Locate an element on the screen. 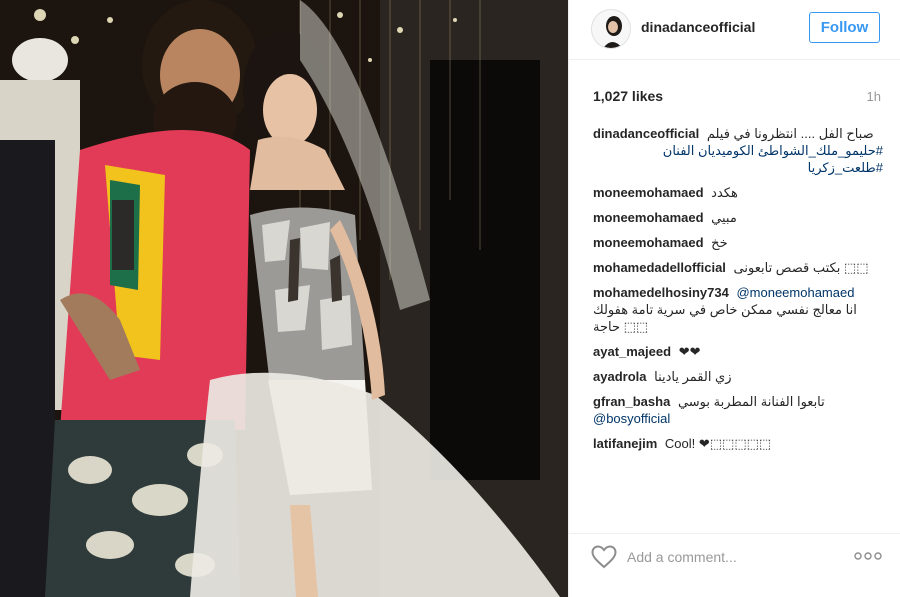 The height and width of the screenshot is (597, 900). comment-username: ayat_majeed is located at coordinates (632, 351).